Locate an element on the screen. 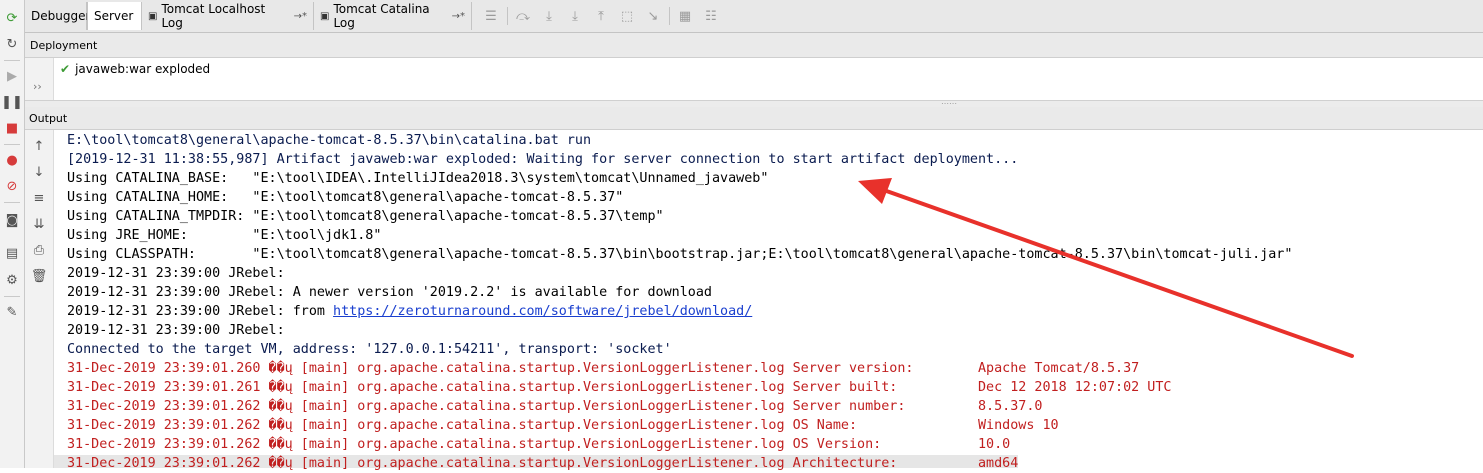  mute-breakpoints-icon: ⊘ is located at coordinates (12, 186).